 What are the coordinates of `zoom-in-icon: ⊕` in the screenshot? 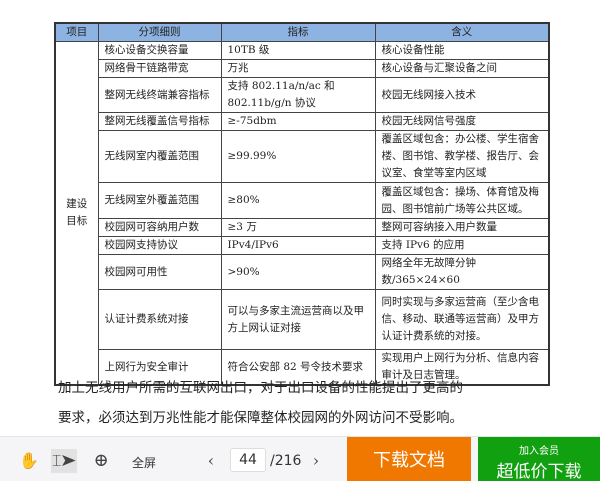 It's located at (101, 460).